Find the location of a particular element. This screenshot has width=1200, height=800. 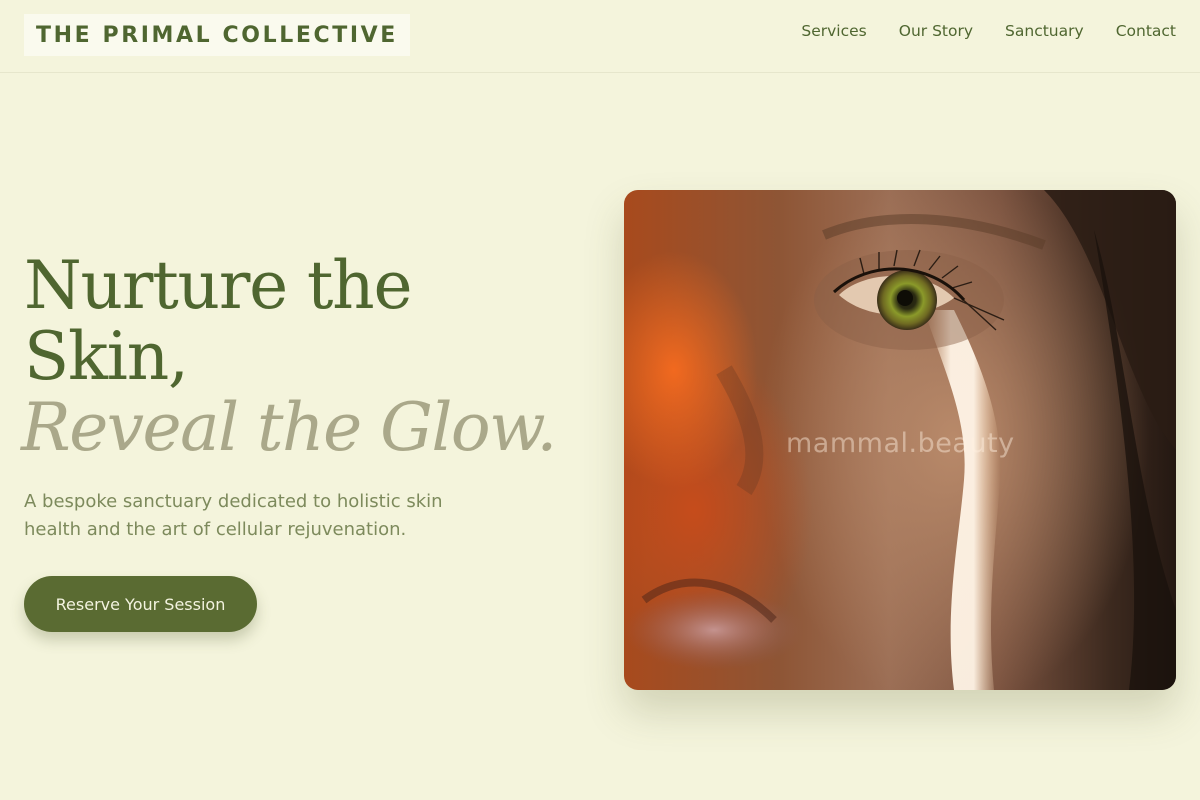

image-watermark: mammal.beauty is located at coordinates (900, 443).